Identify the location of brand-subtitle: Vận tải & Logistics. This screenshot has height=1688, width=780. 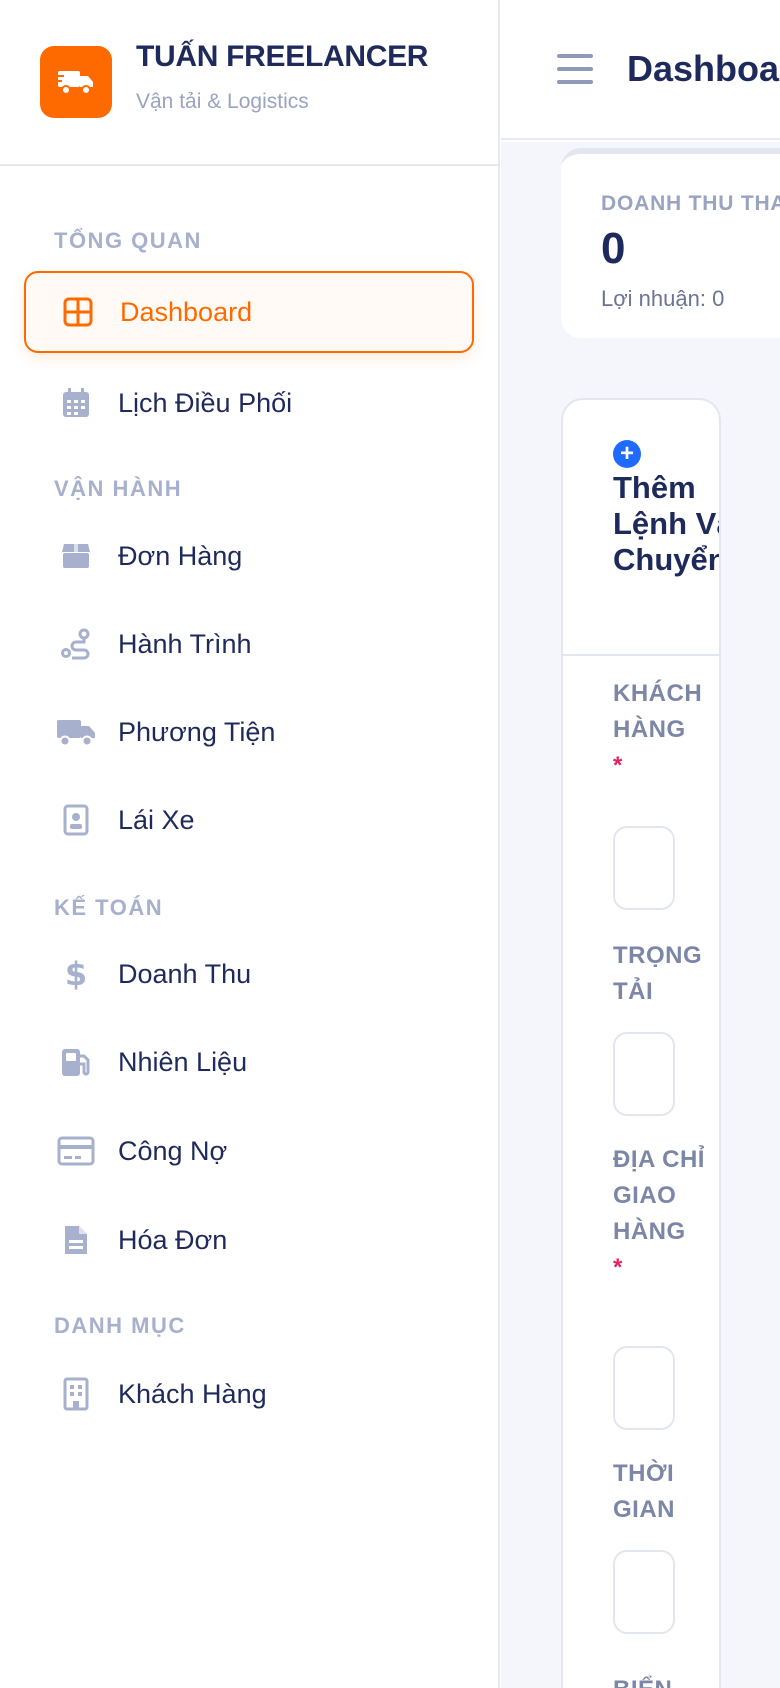
(222, 101).